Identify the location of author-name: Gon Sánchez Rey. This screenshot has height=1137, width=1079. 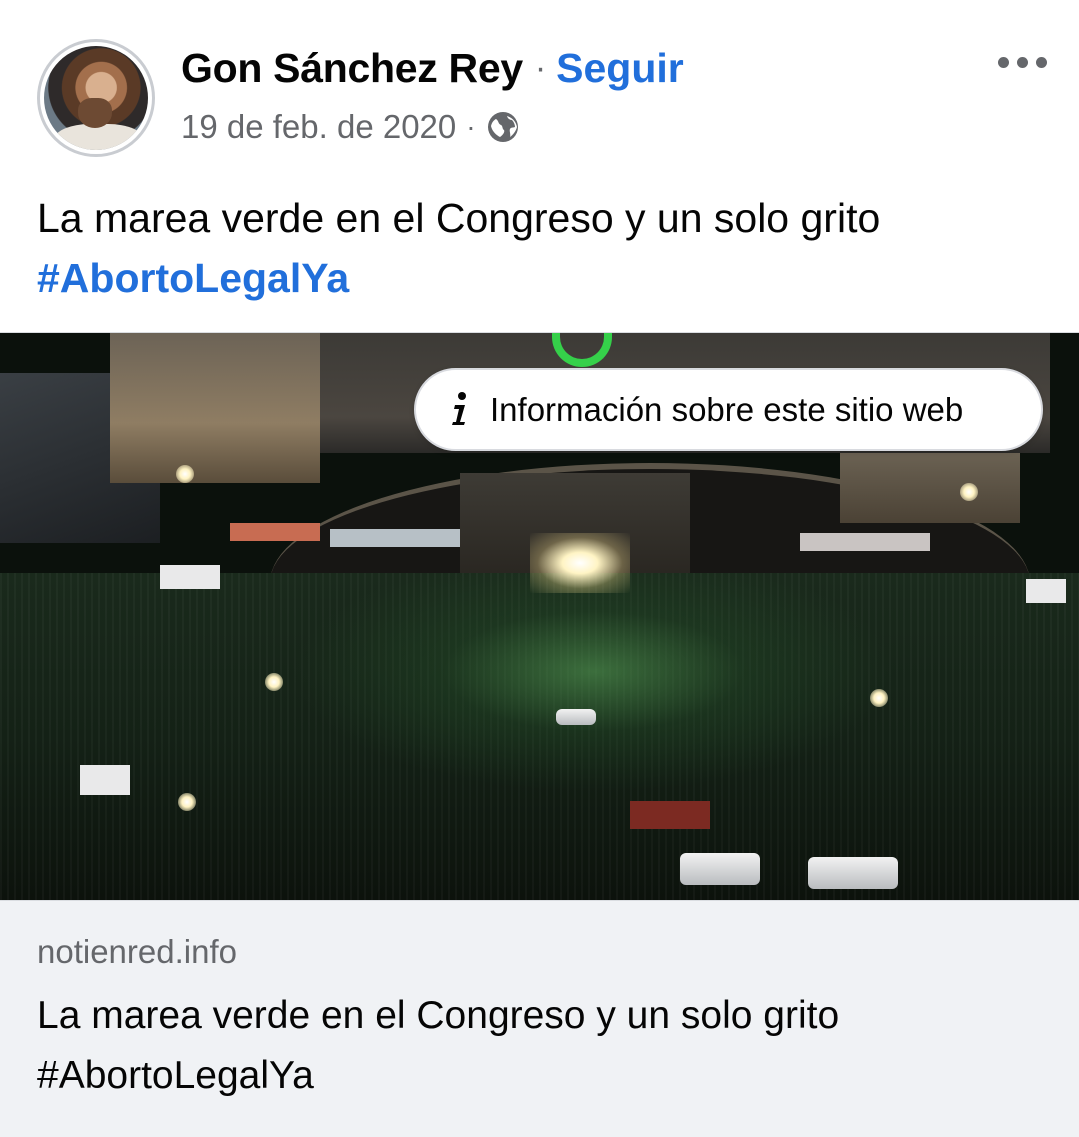
(352, 68).